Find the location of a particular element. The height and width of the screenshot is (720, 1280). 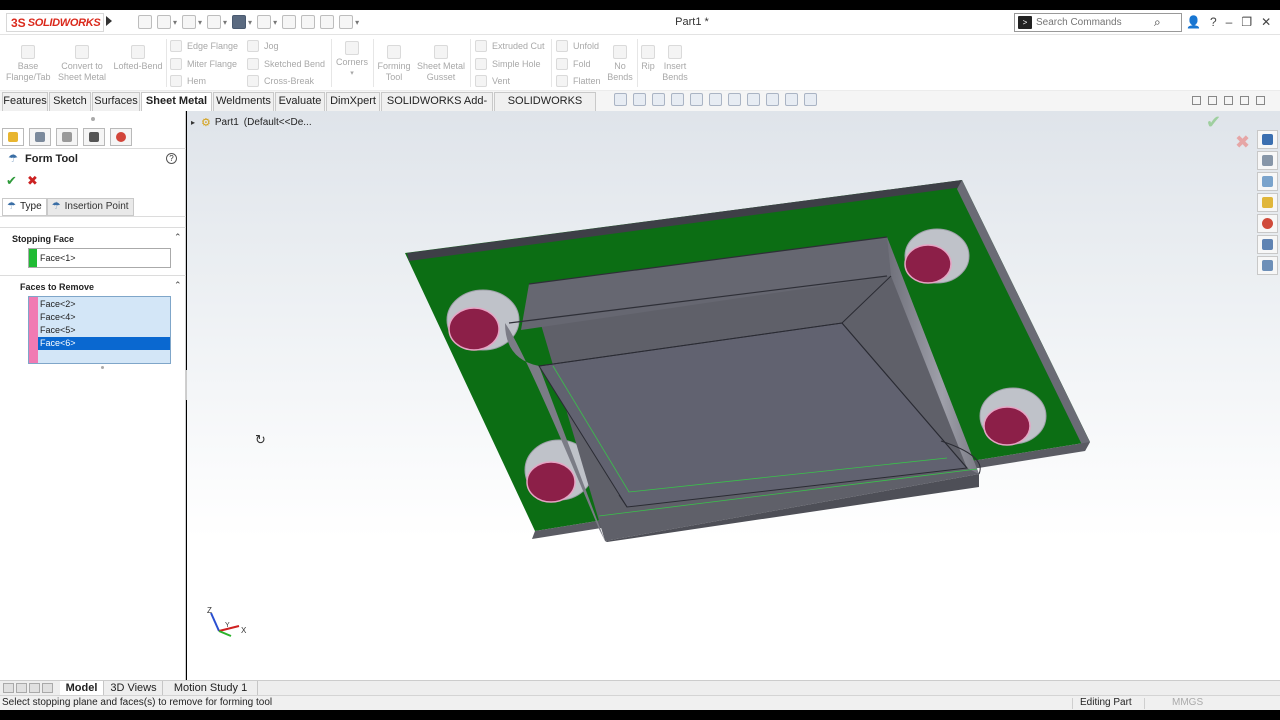

user-icon: 👤 is located at coordinates (1193, 22).